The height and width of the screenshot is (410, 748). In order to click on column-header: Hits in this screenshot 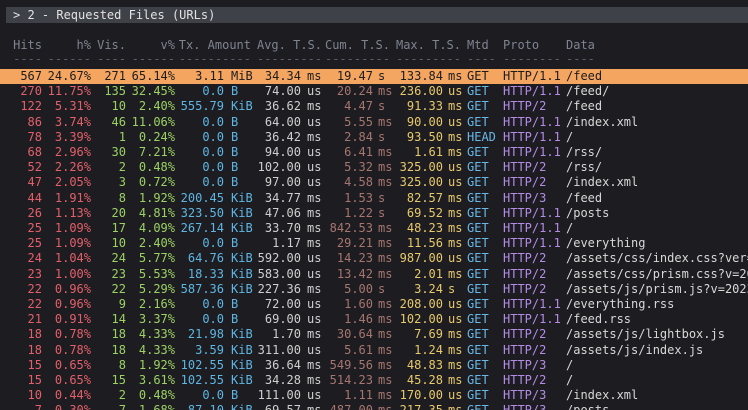, I will do `click(27, 45)`.